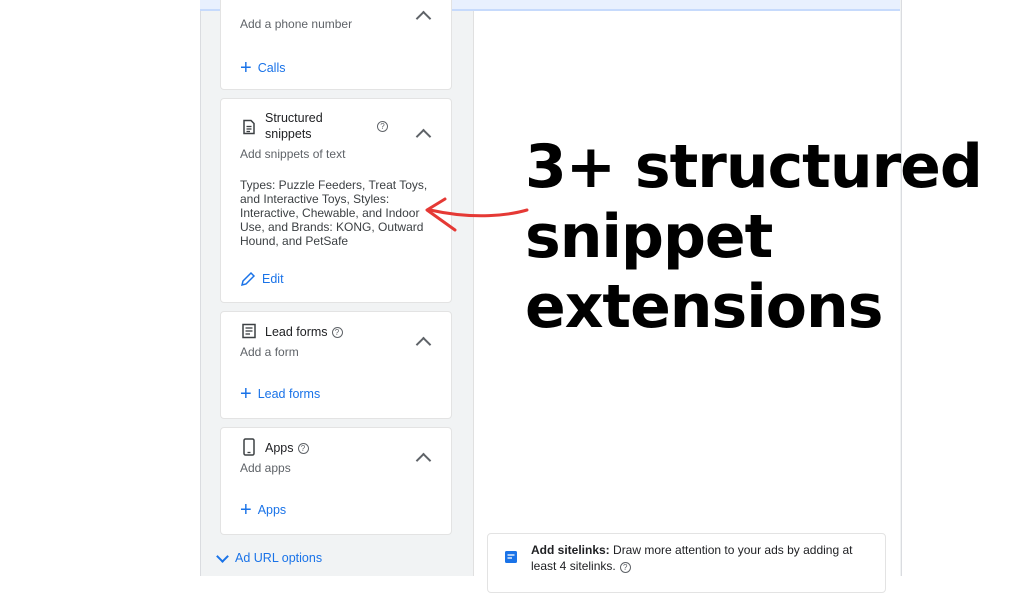  I want to click on form-icon, so click(249, 331).